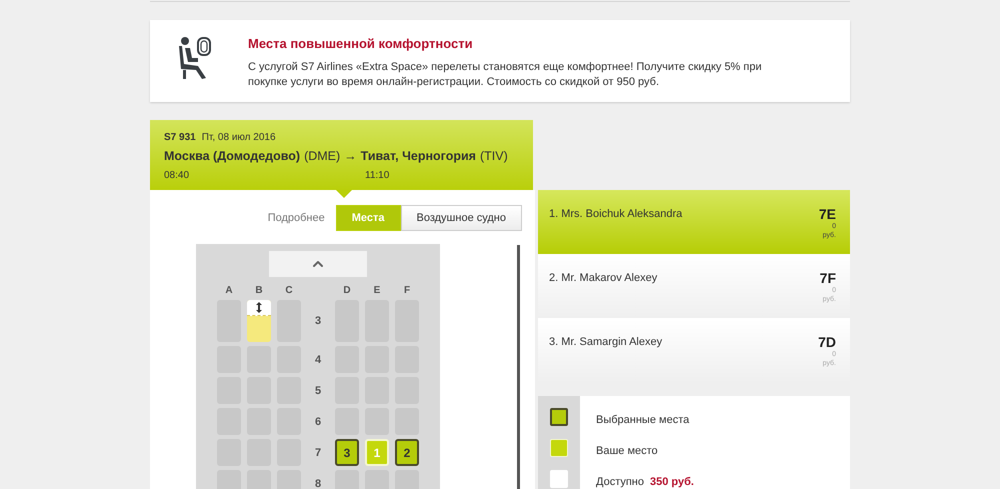 The width and height of the screenshot is (1000, 489). What do you see at coordinates (318, 483) in the screenshot?
I see `row-number: 8` at bounding box center [318, 483].